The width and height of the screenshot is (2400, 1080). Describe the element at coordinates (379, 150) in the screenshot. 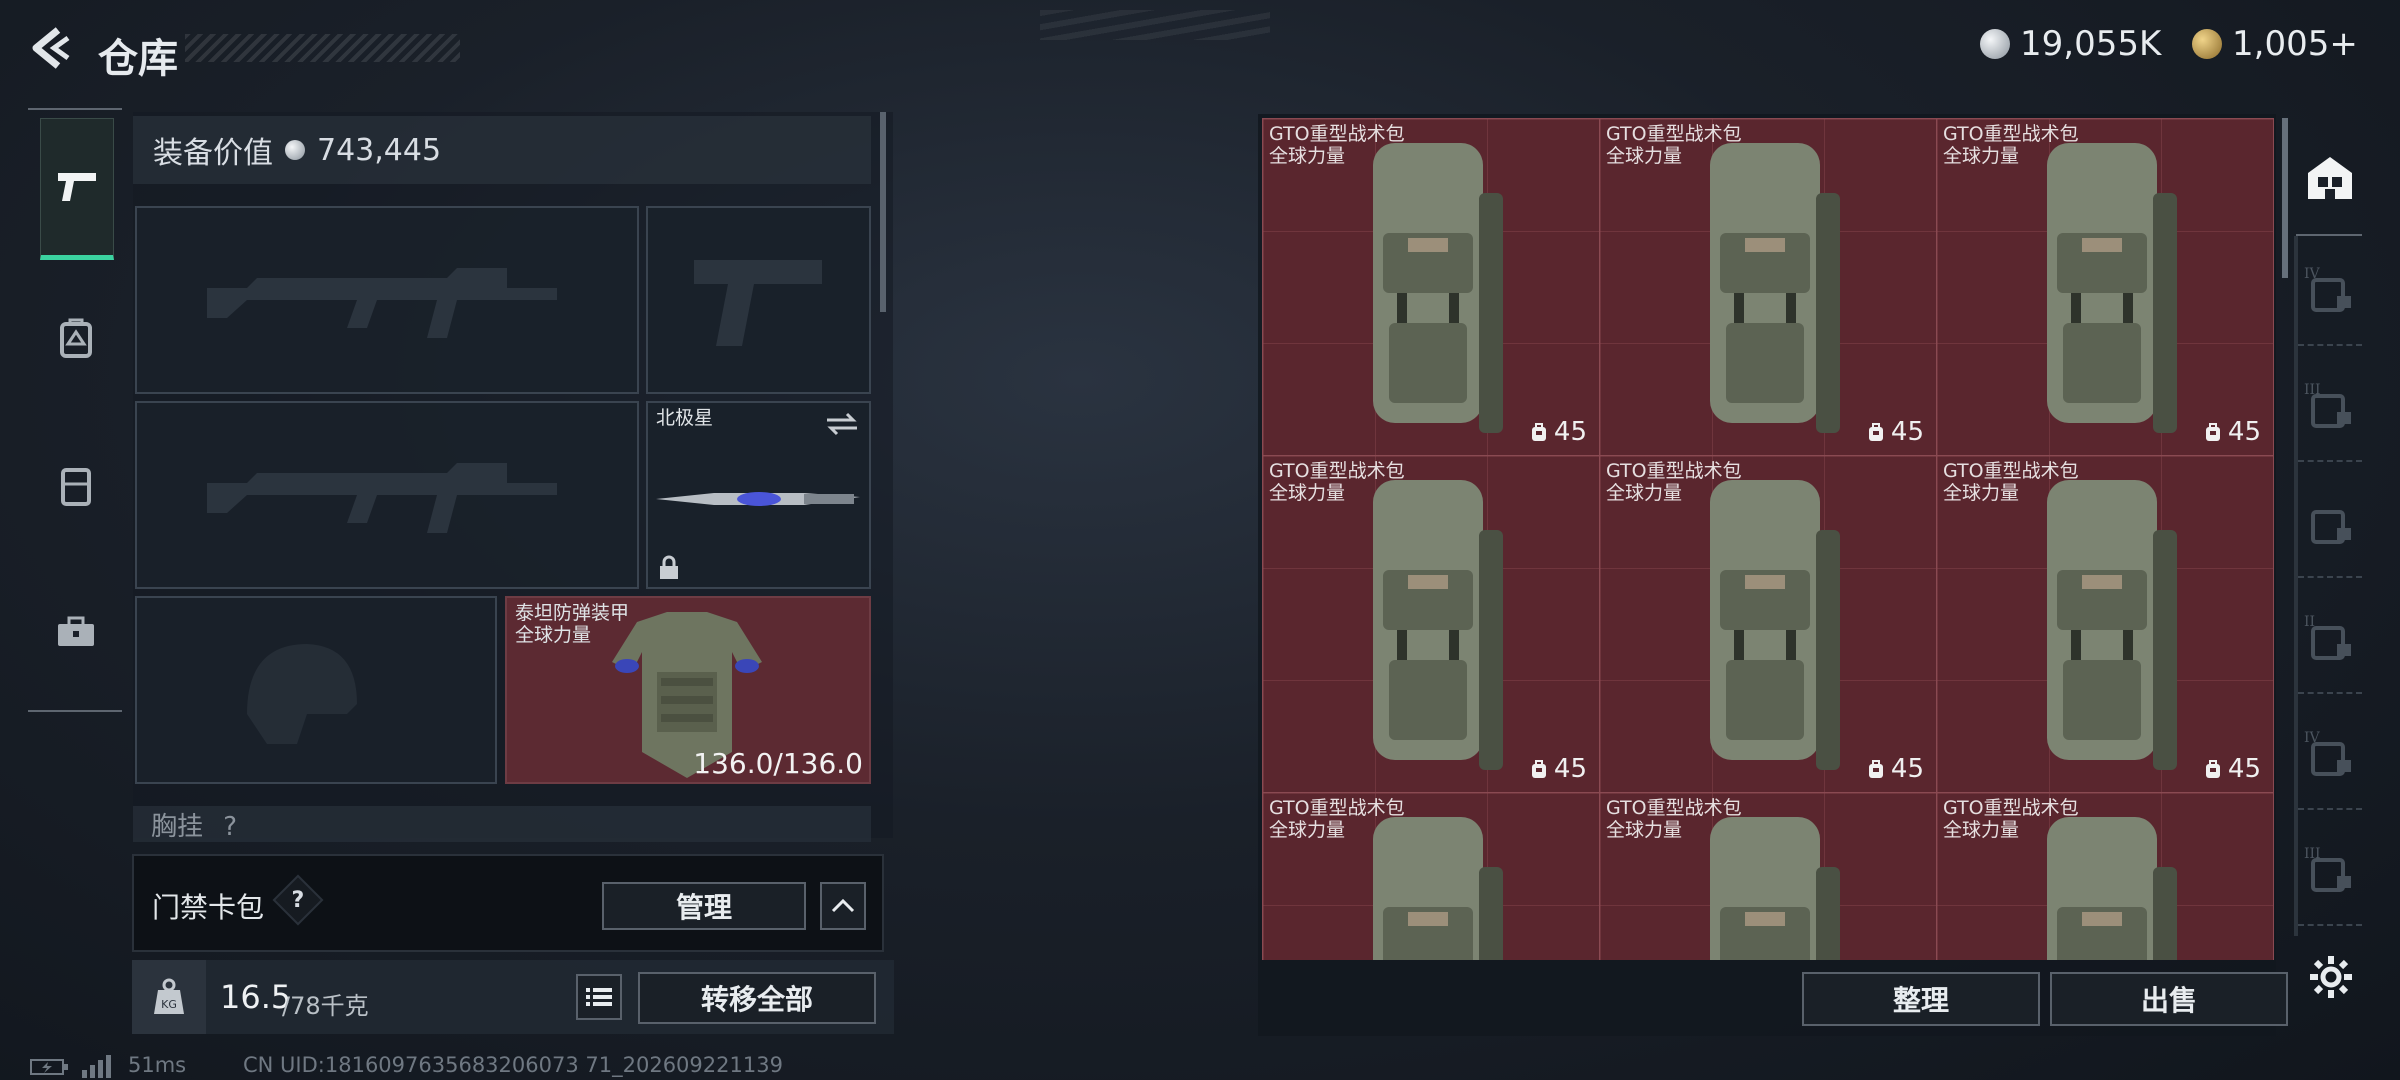

I see `equipment-value: 743,445` at that location.